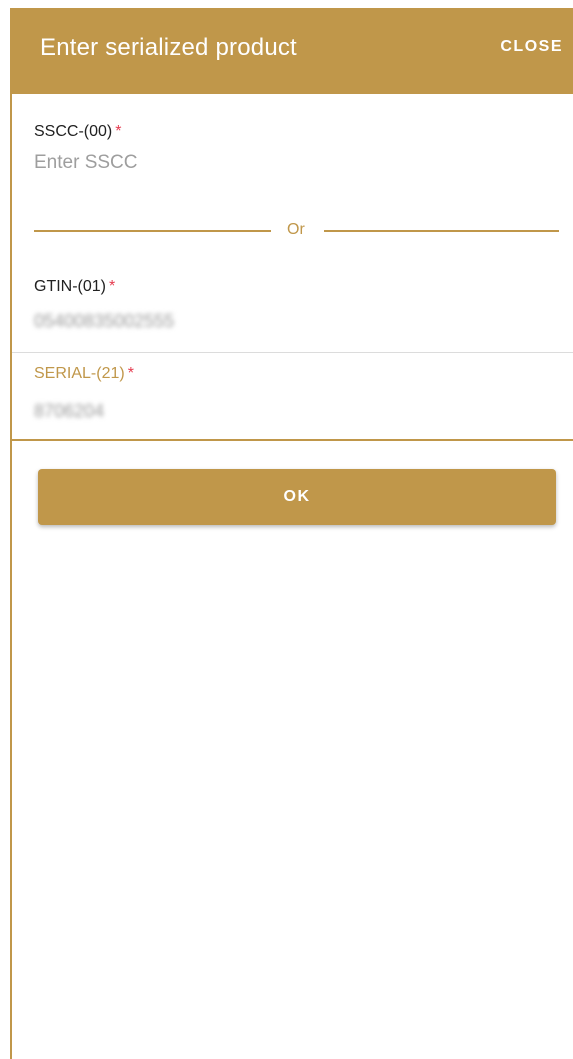 Image resolution: width=573 pixels, height=1059 pixels. What do you see at coordinates (112, 286) in the screenshot?
I see `gtin-required-mark: *` at bounding box center [112, 286].